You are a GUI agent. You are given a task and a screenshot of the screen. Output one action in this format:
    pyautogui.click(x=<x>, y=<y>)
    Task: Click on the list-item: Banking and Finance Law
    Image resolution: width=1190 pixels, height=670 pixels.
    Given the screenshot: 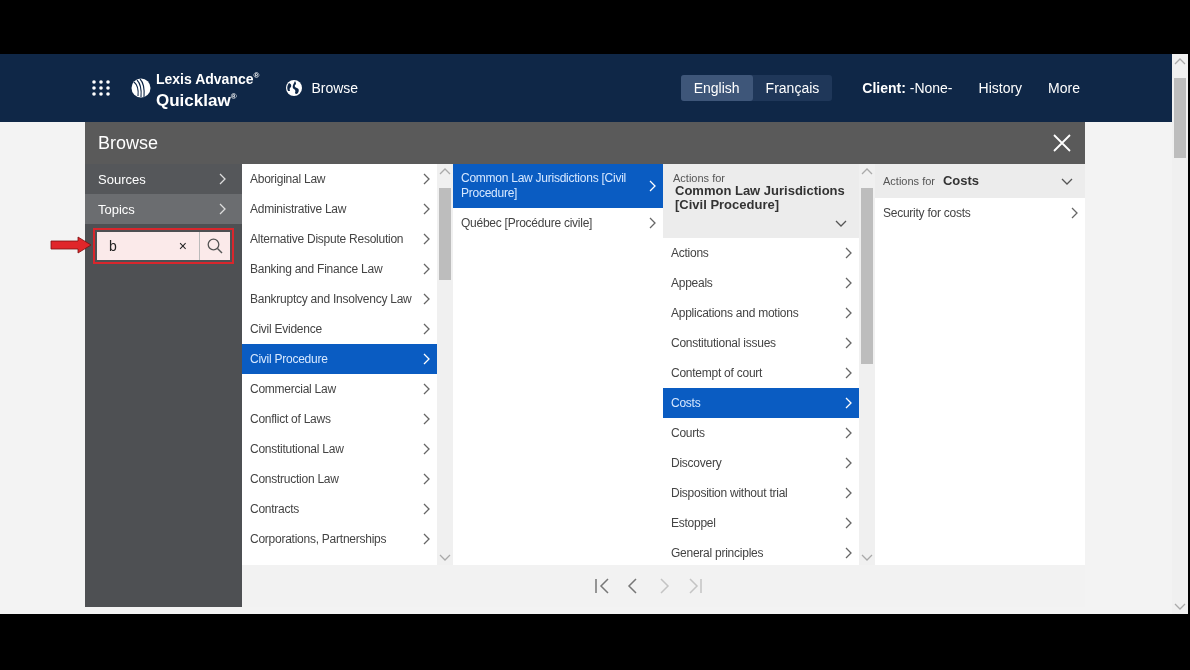 What is the action you would take?
    pyautogui.click(x=339, y=269)
    